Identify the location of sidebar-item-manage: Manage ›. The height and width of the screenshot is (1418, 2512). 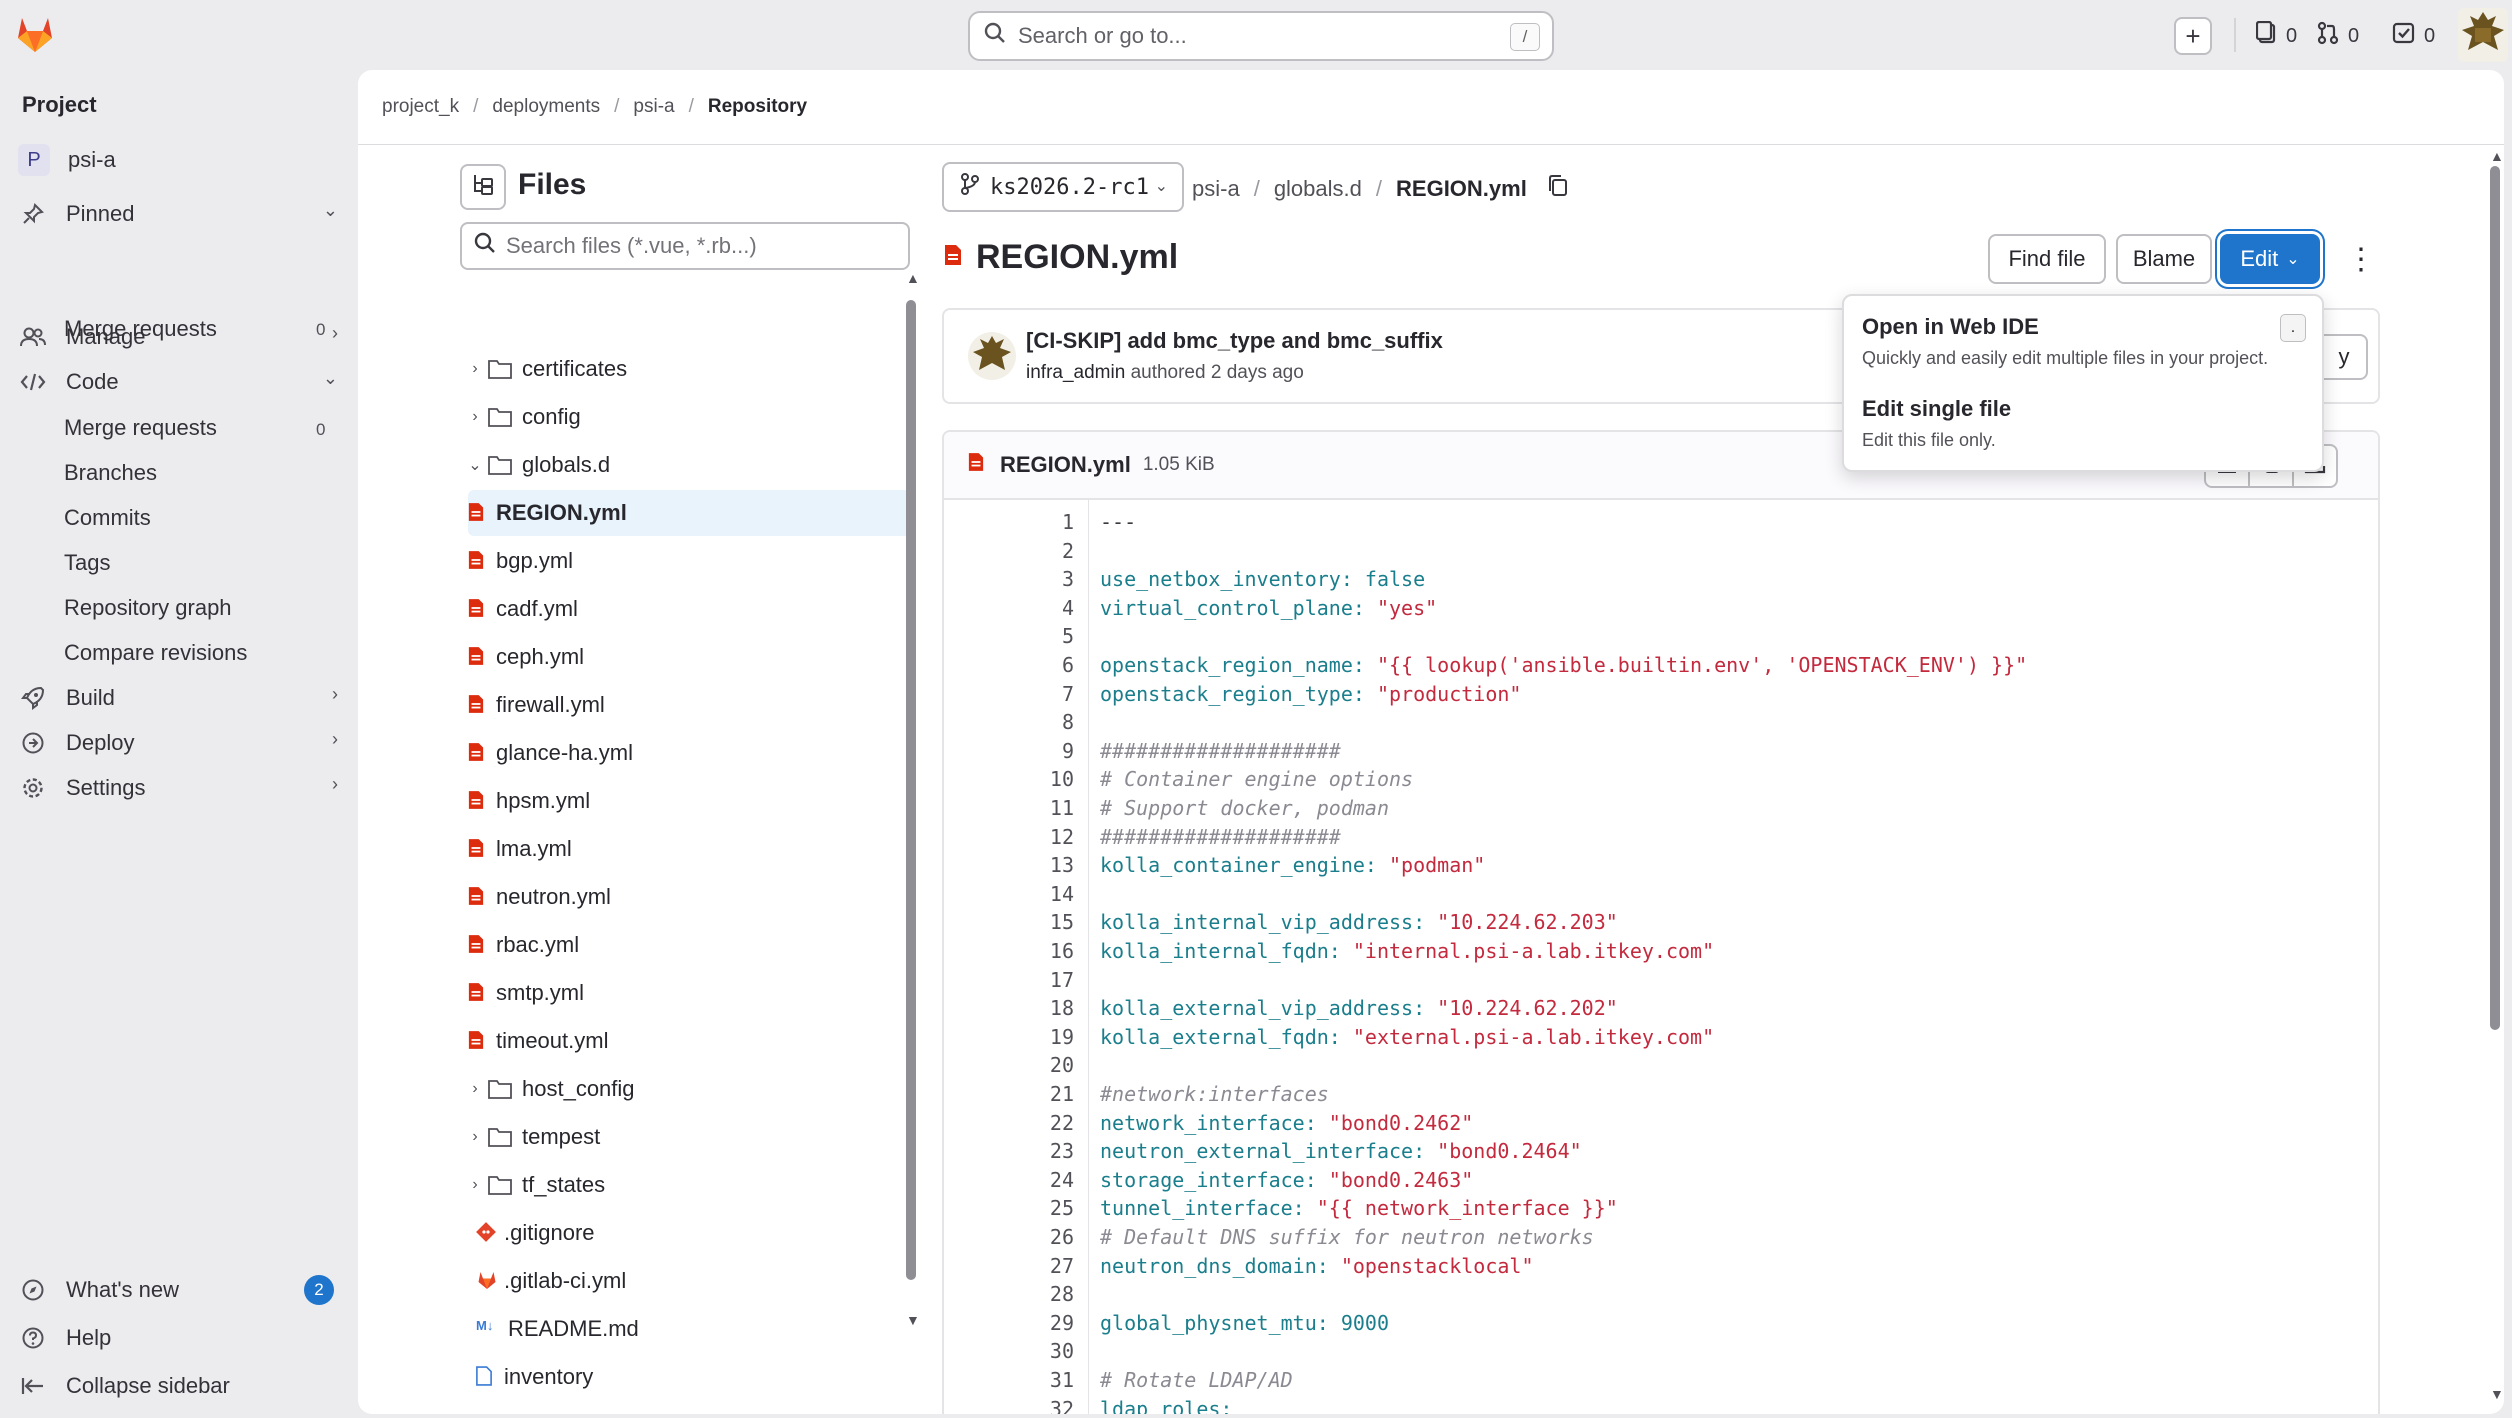
(179, 337).